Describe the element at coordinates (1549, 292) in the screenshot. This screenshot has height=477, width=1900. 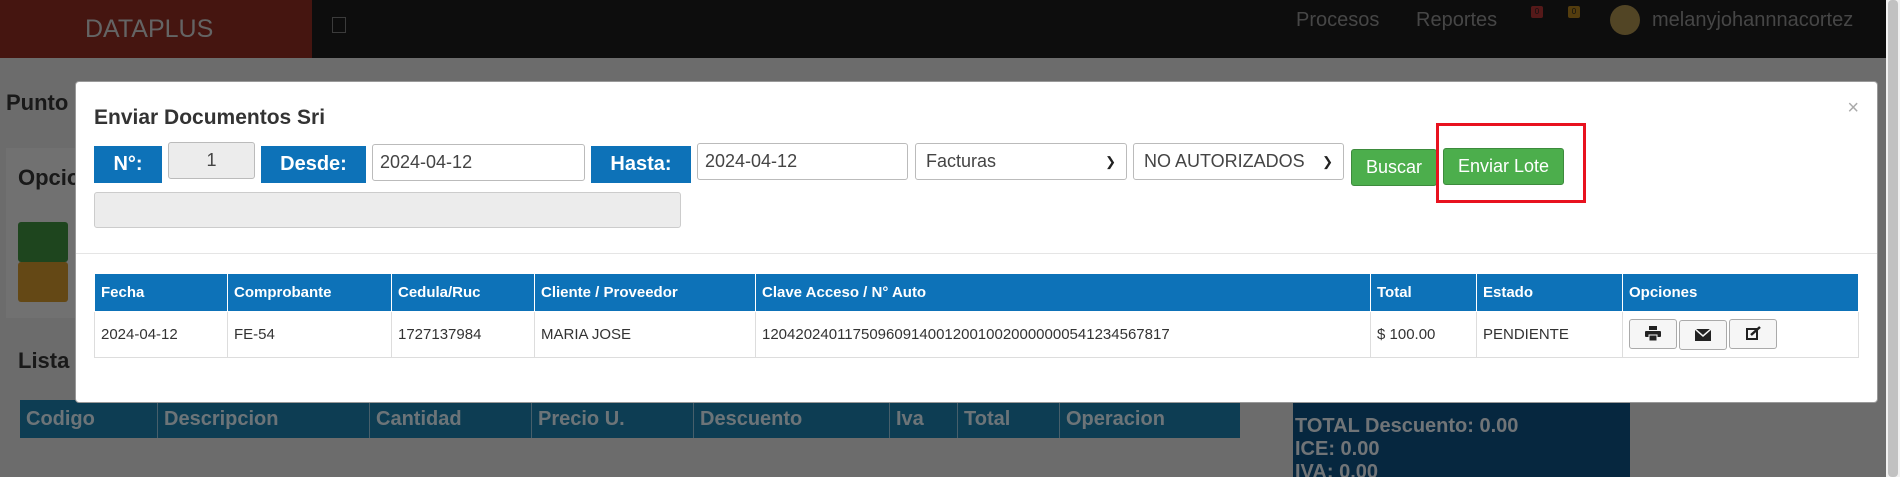
I see `col-estado: Estado` at that location.